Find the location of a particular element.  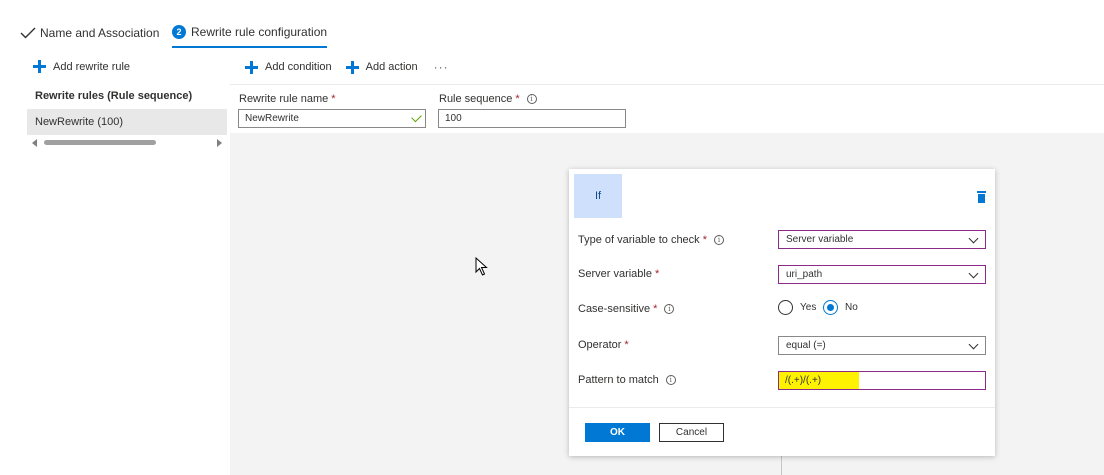

pattern-input: /(.+)/(.+) is located at coordinates (882, 380).